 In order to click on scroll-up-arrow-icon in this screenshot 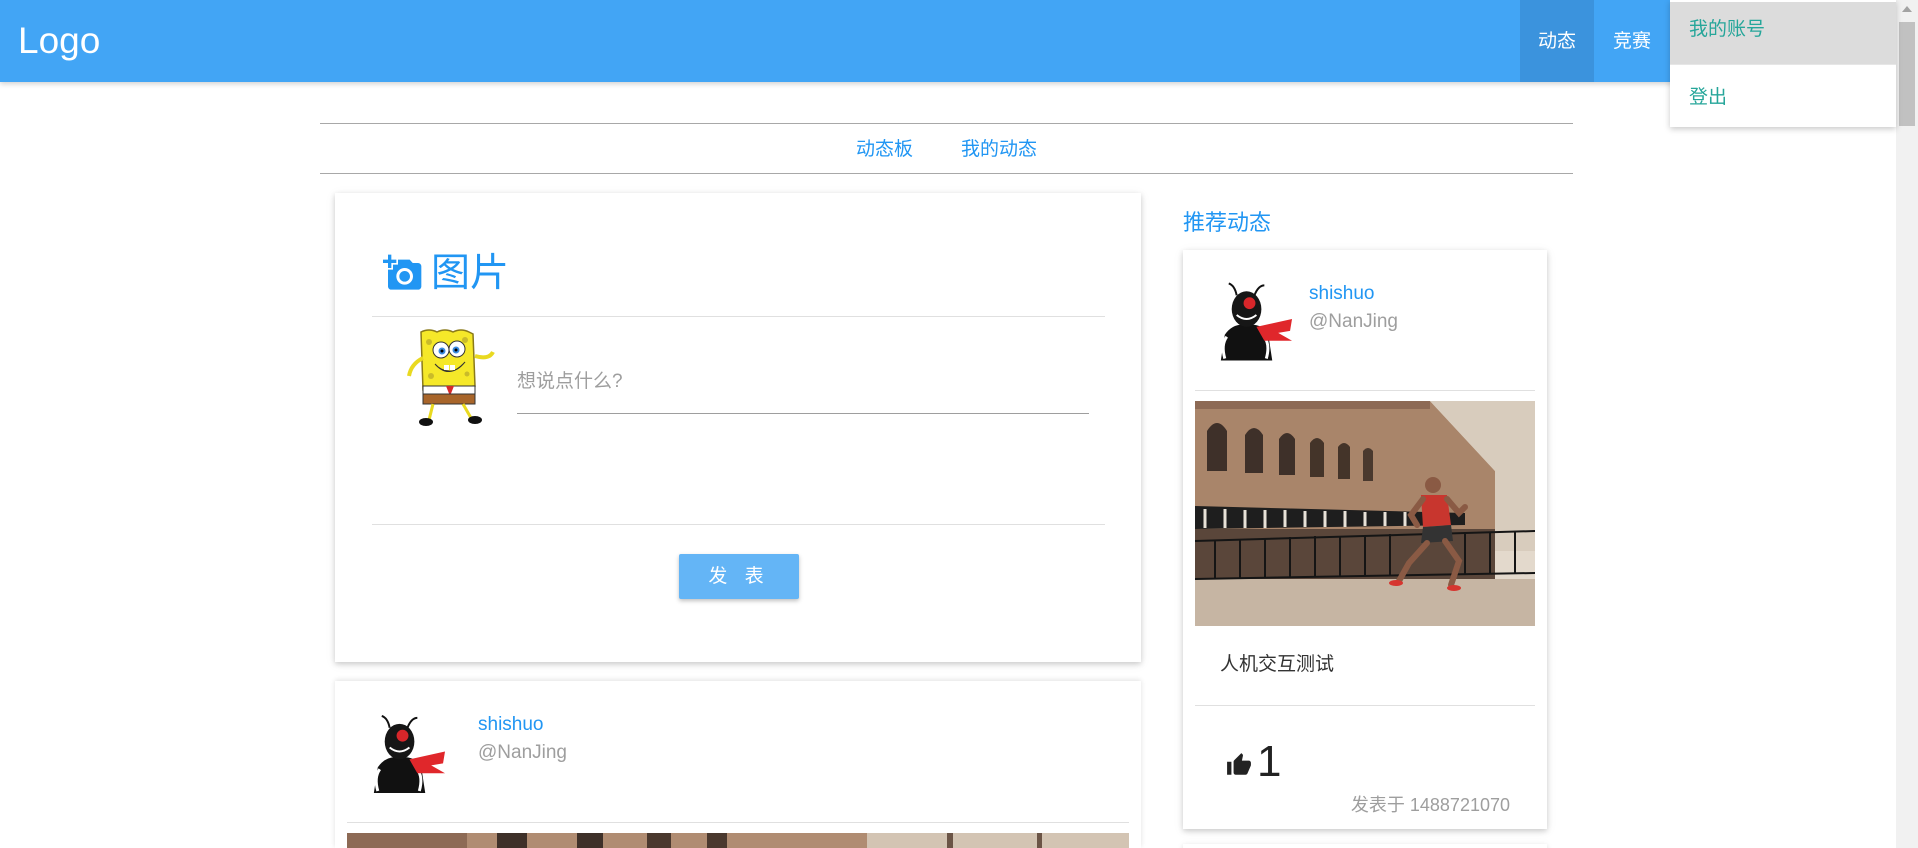, I will do `click(1907, 9)`.